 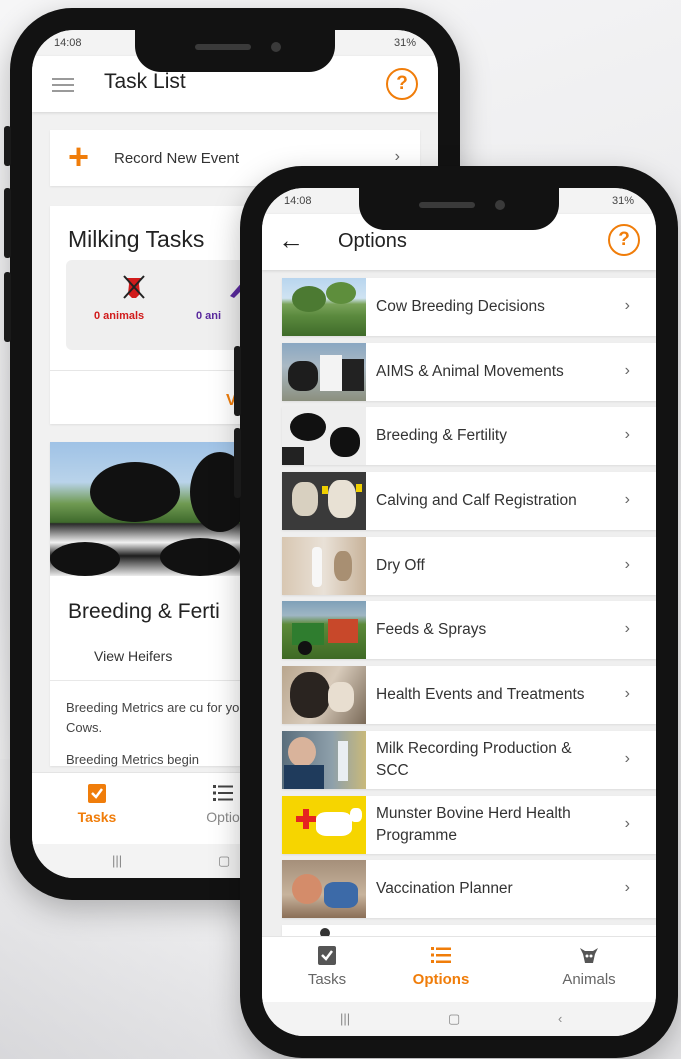 I want to click on option-label: Cow Breeding Decisions, so click(x=460, y=306).